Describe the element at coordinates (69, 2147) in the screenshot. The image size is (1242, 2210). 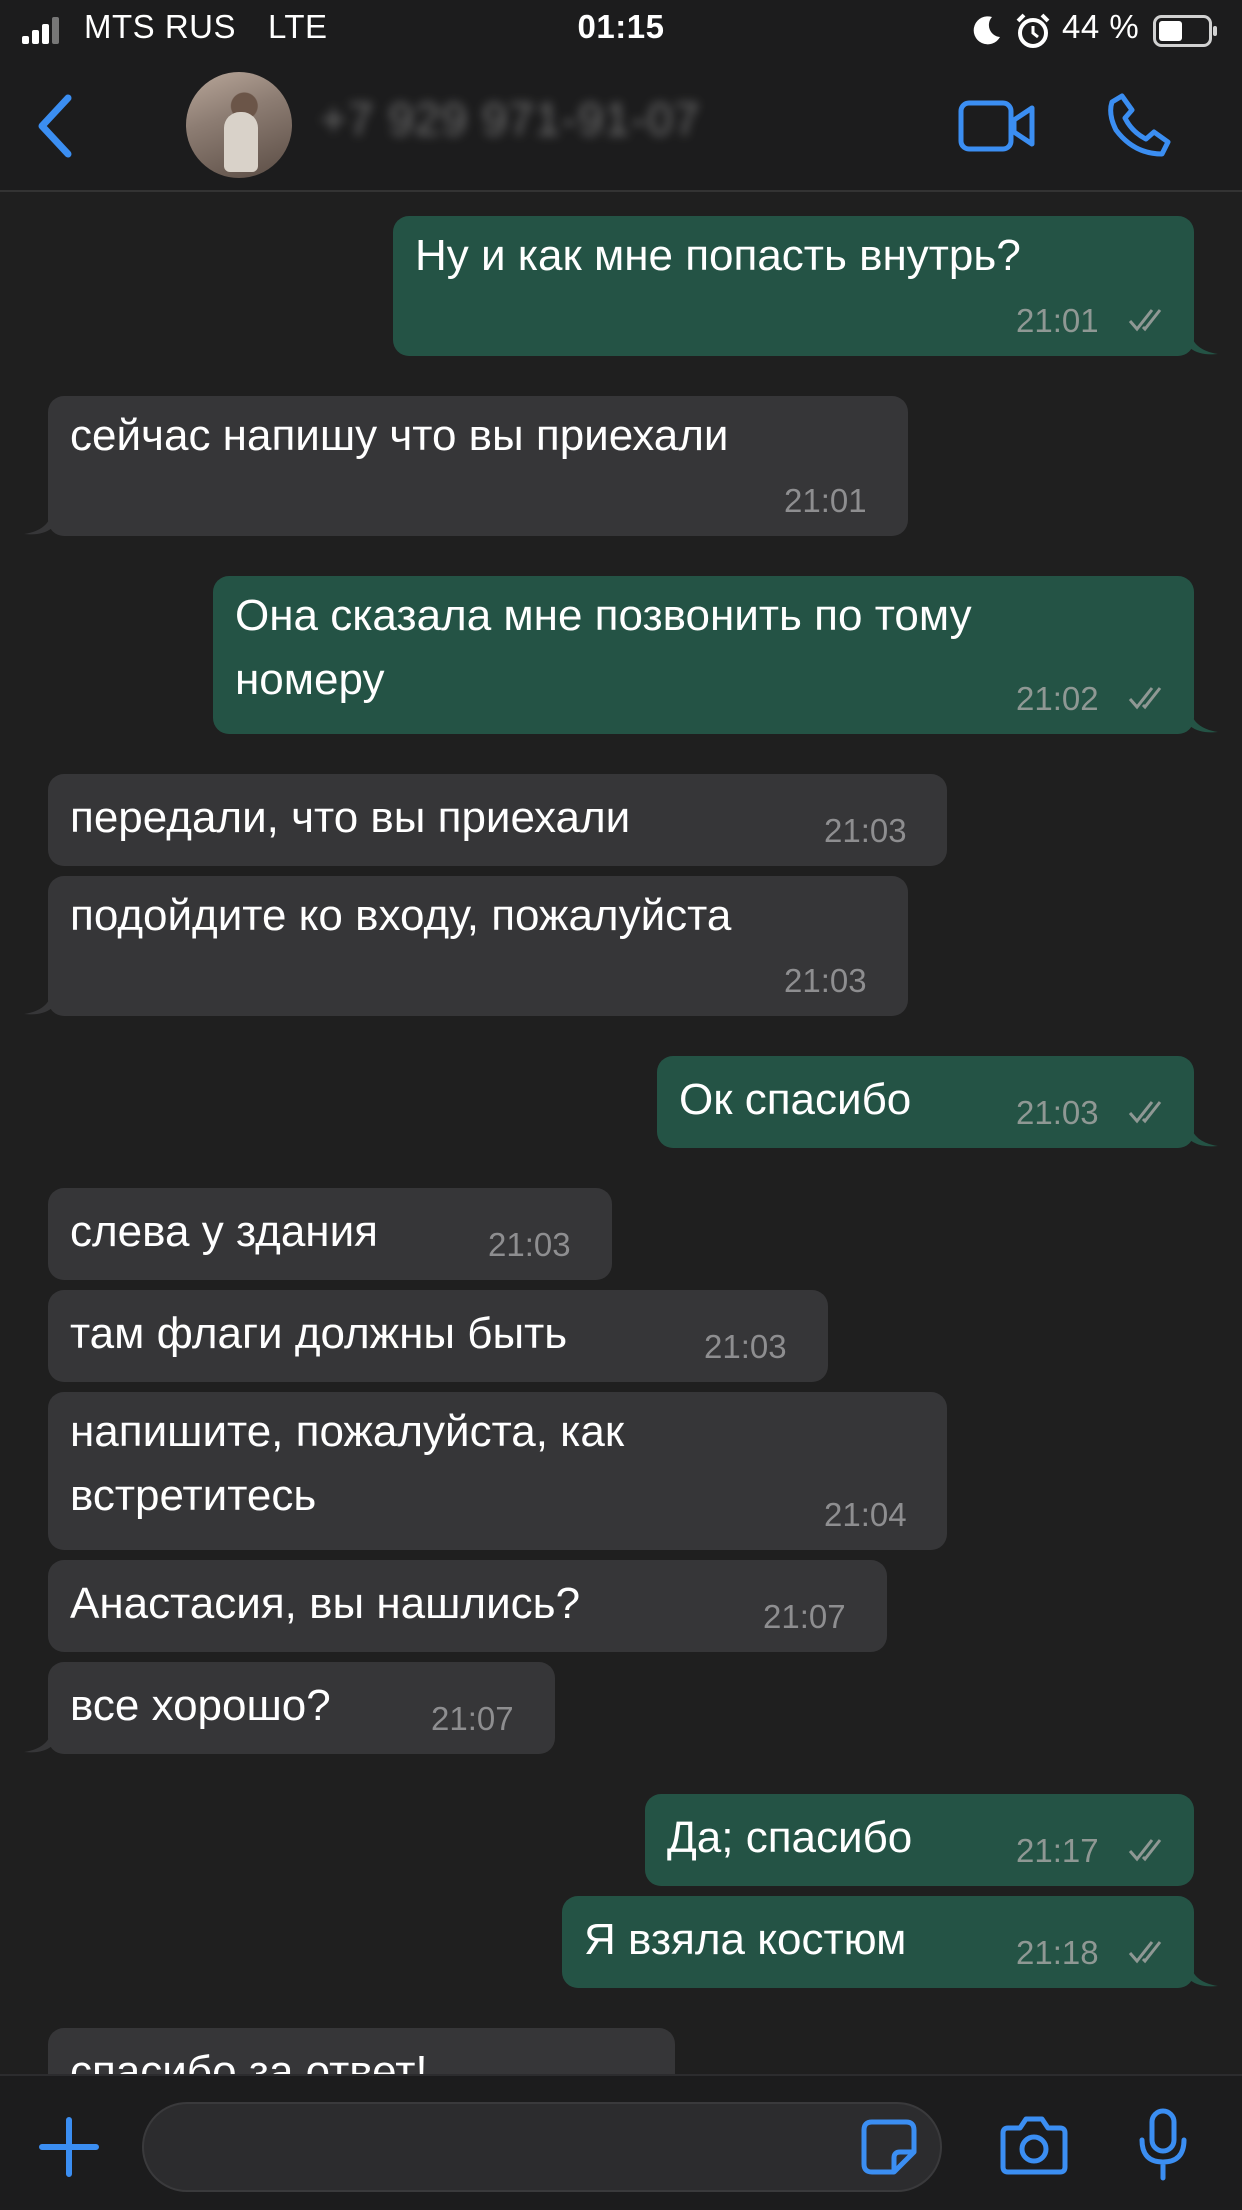
I see `plus-icon` at that location.